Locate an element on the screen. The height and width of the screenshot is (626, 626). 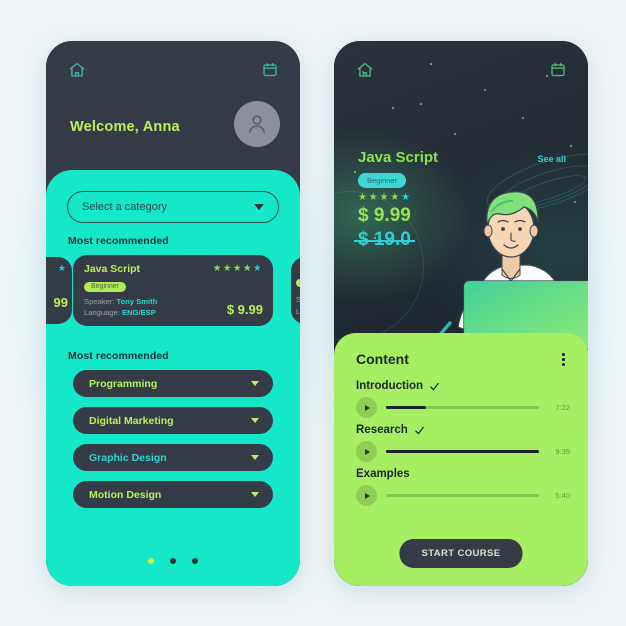
category-item-digital-marketing: Digital Marketing is located at coordinates (173, 420).